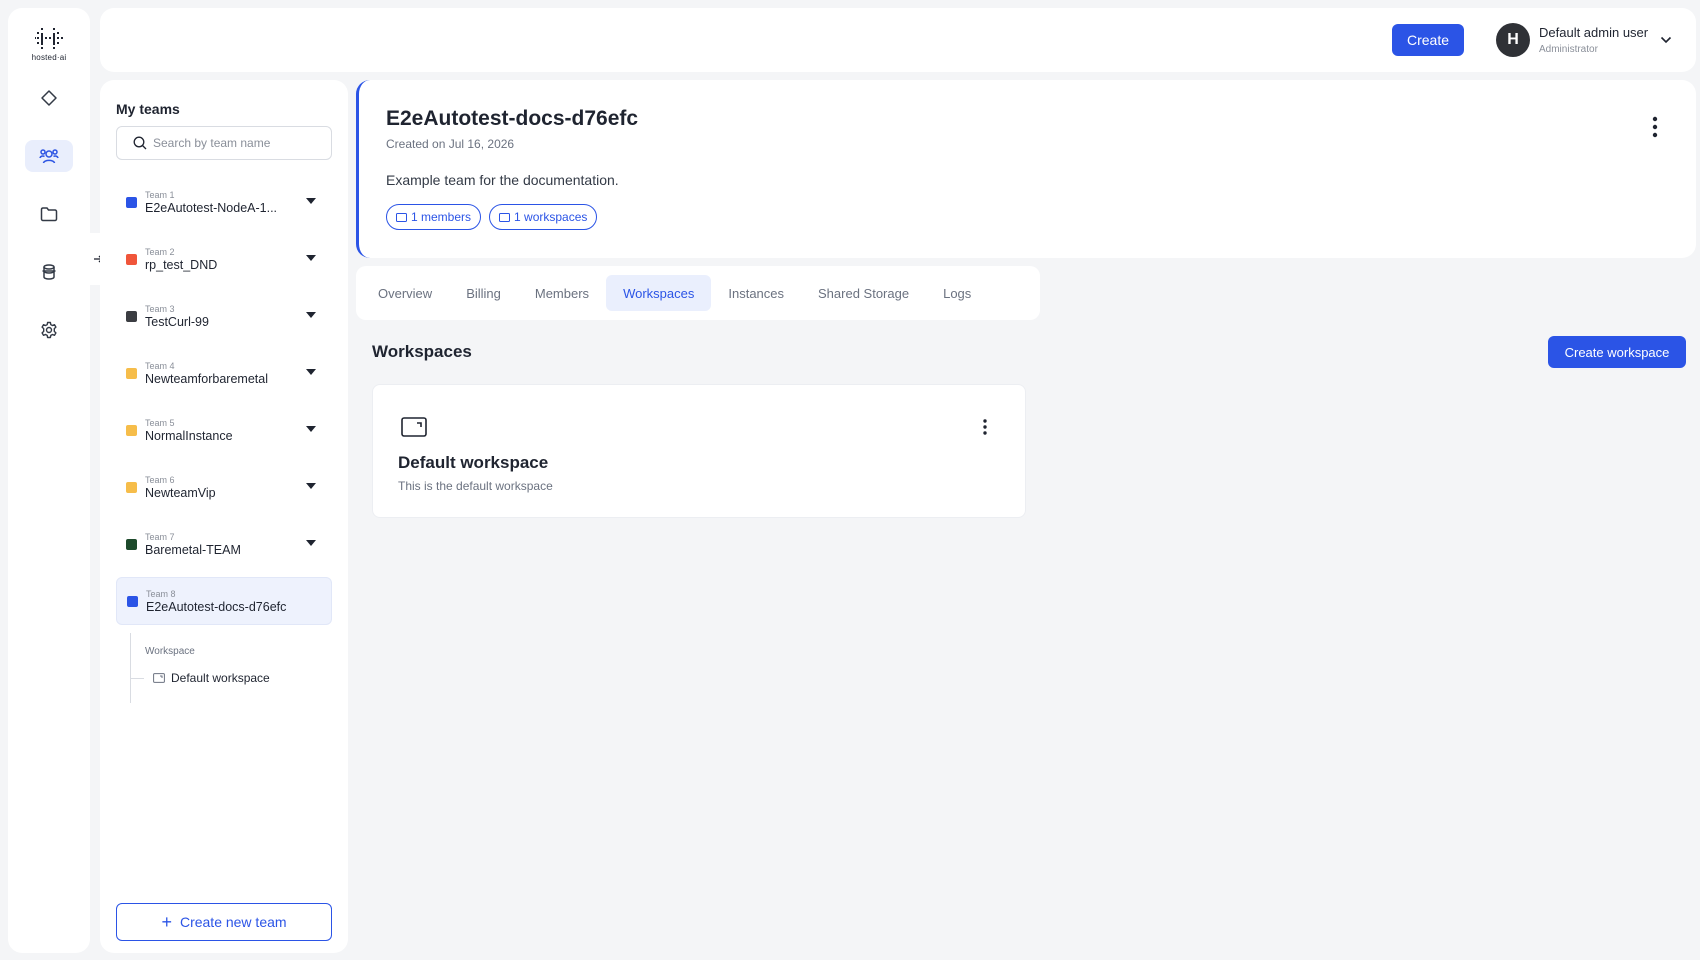  I want to click on team-number: Team 8, so click(161, 593).